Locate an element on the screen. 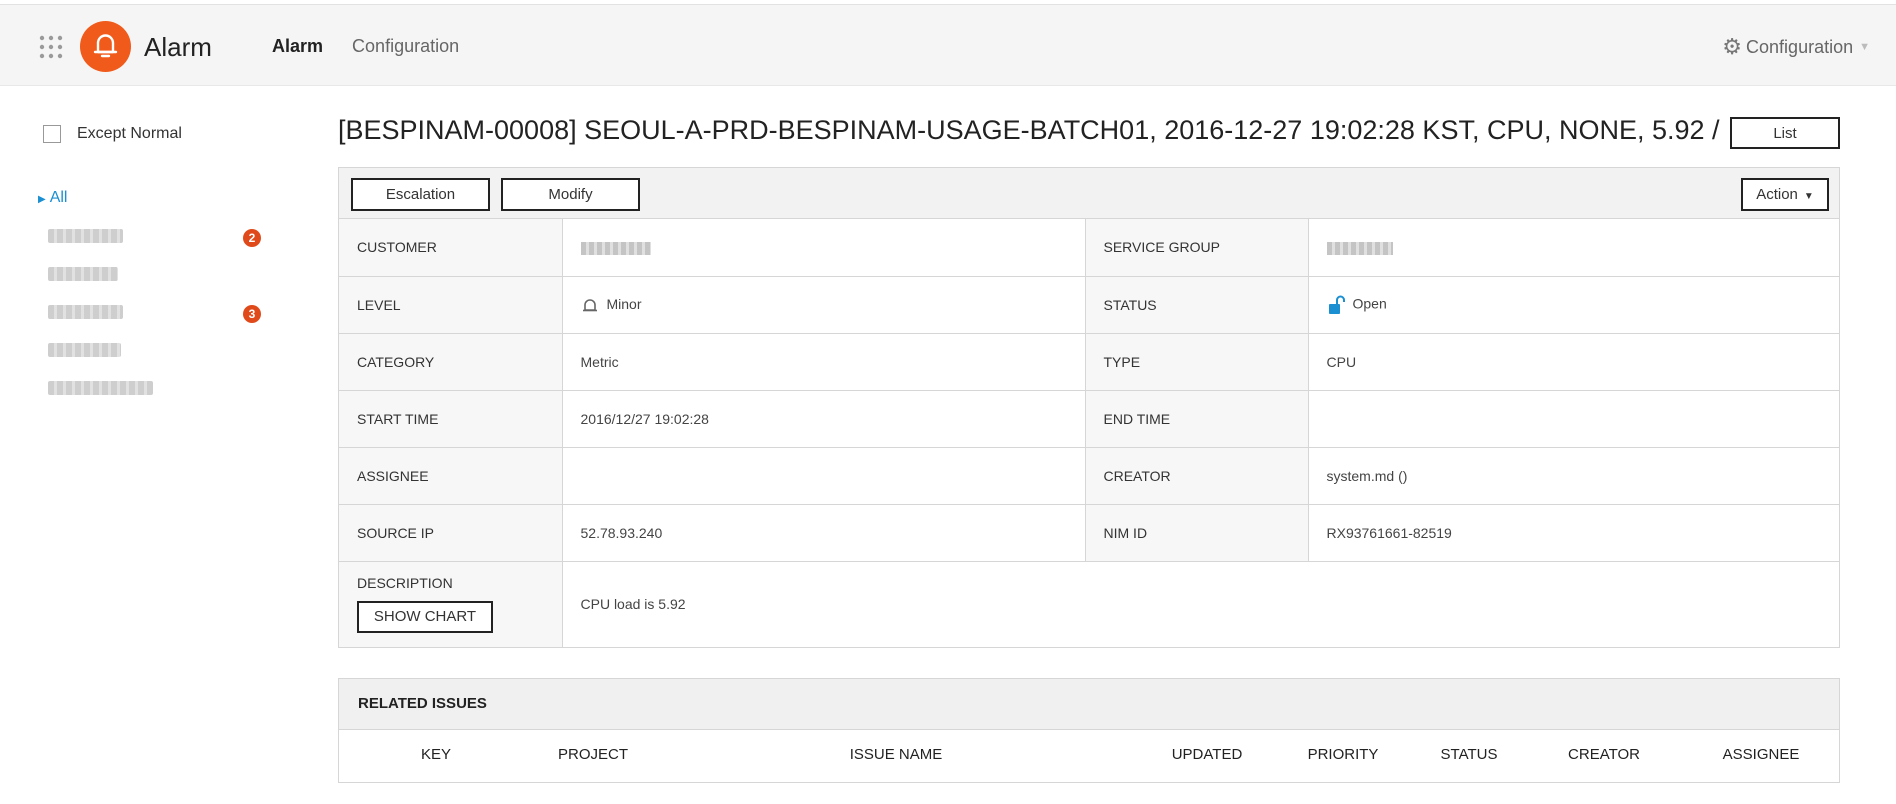 This screenshot has height=804, width=1896. alarm-logo-icon is located at coordinates (105, 46).